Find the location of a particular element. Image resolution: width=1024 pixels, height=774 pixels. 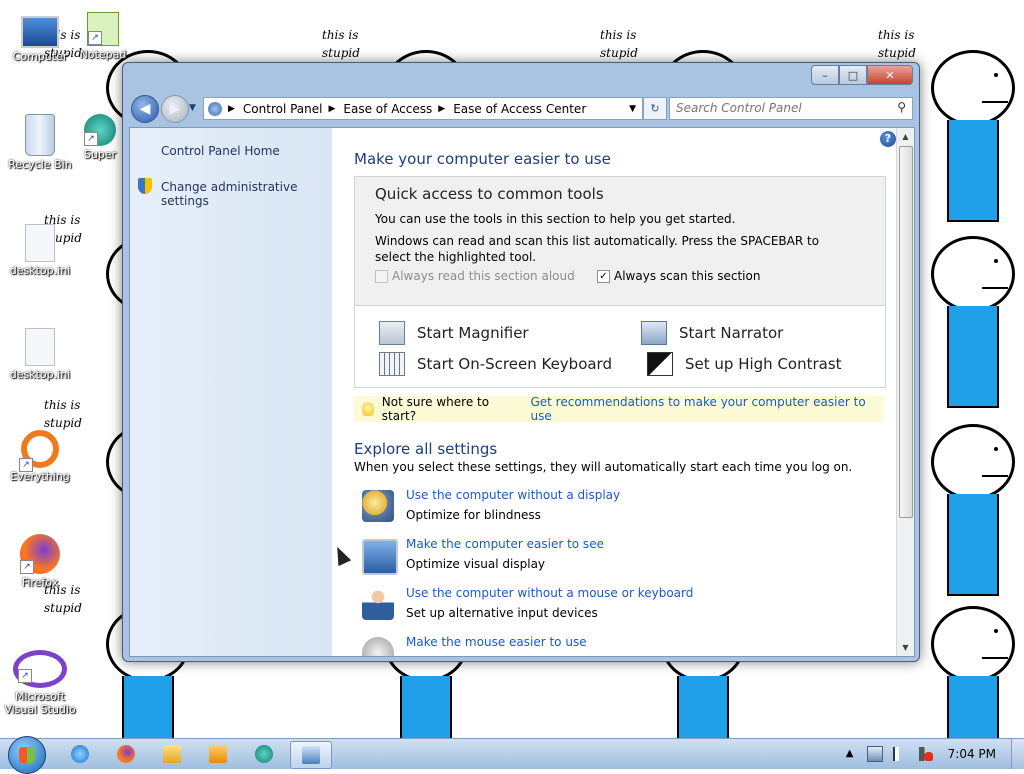

start-magnifier-button: Start Magnifier is located at coordinates (454, 333).